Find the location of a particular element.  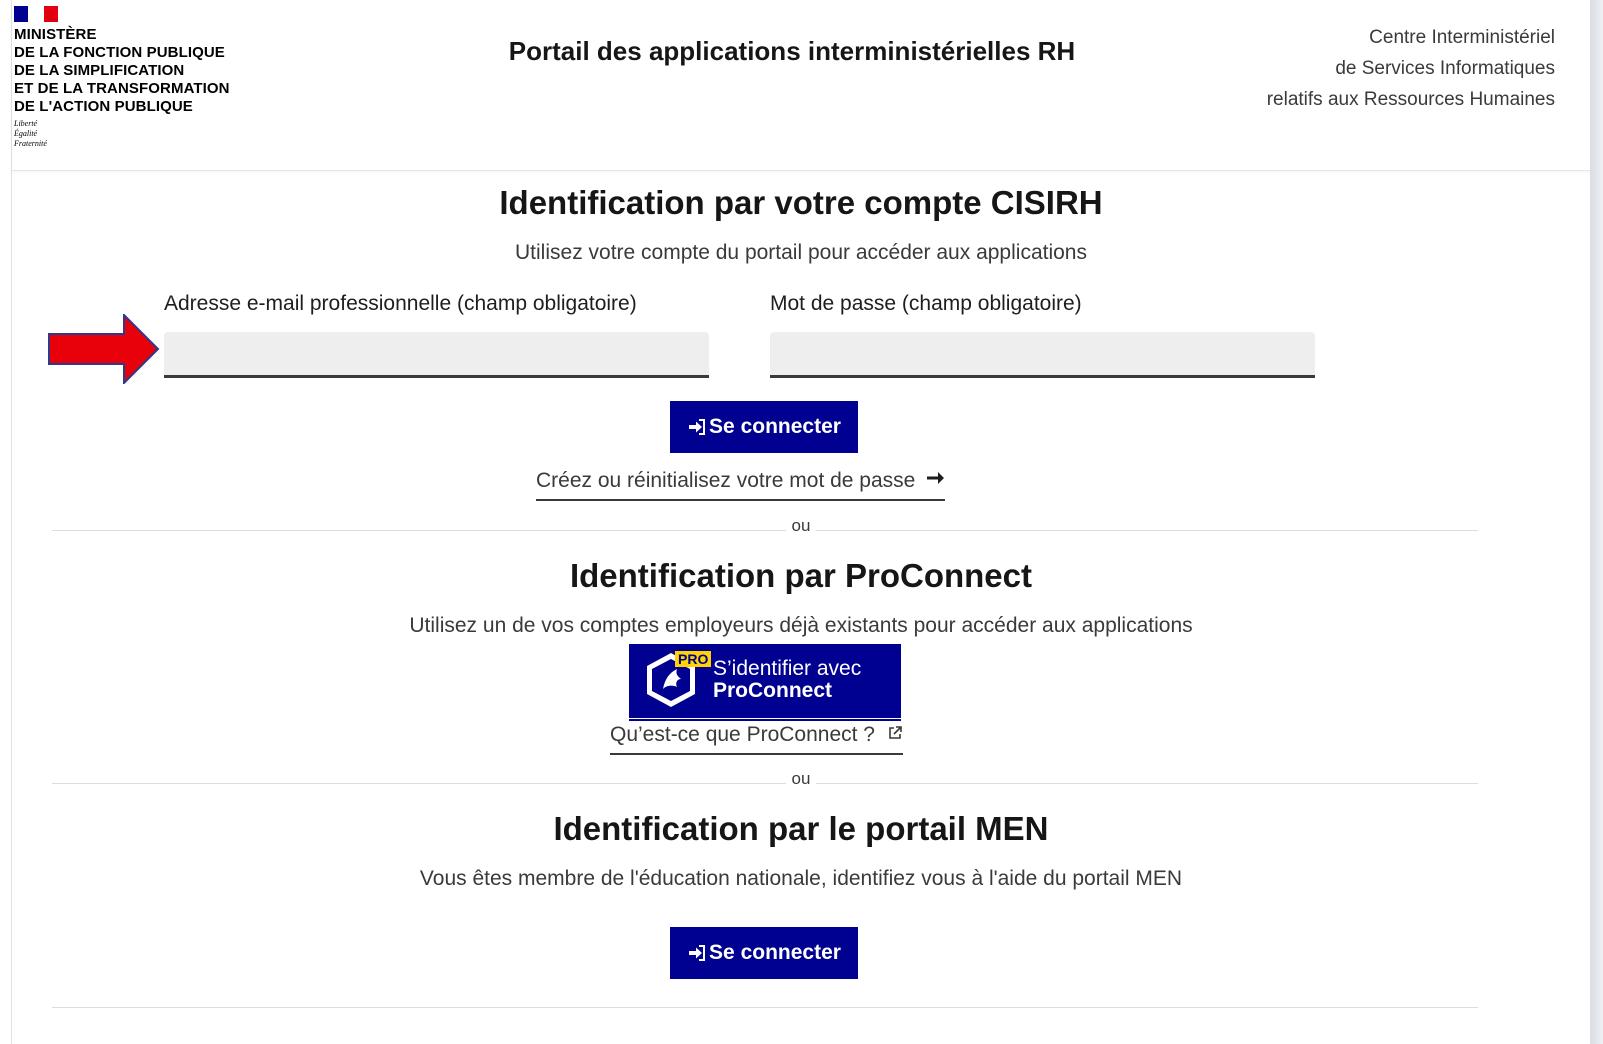

motto-line: Égalité is located at coordinates (26, 133).